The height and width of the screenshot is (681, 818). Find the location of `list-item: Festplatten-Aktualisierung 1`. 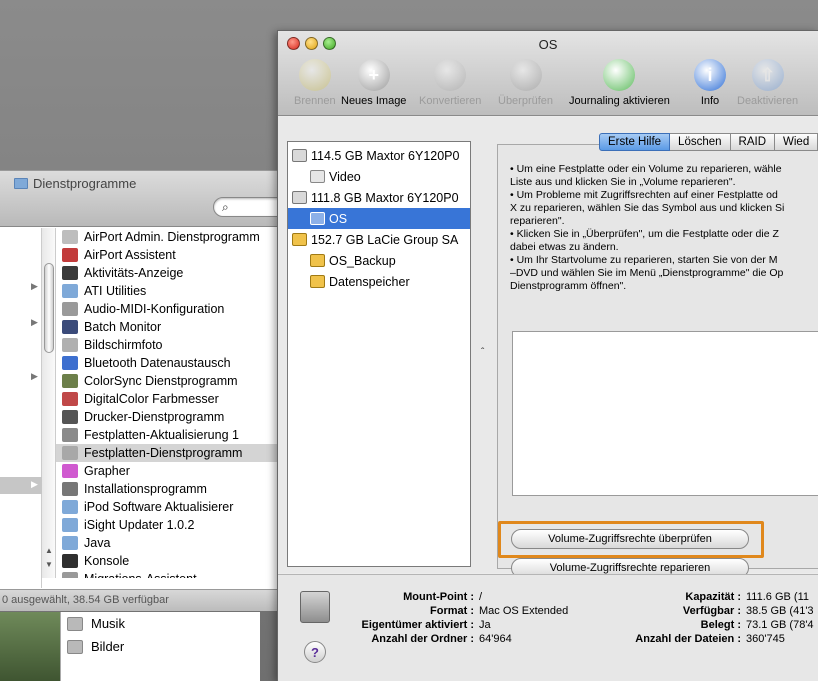

list-item: Festplatten-Aktualisierung 1 is located at coordinates (173, 435).